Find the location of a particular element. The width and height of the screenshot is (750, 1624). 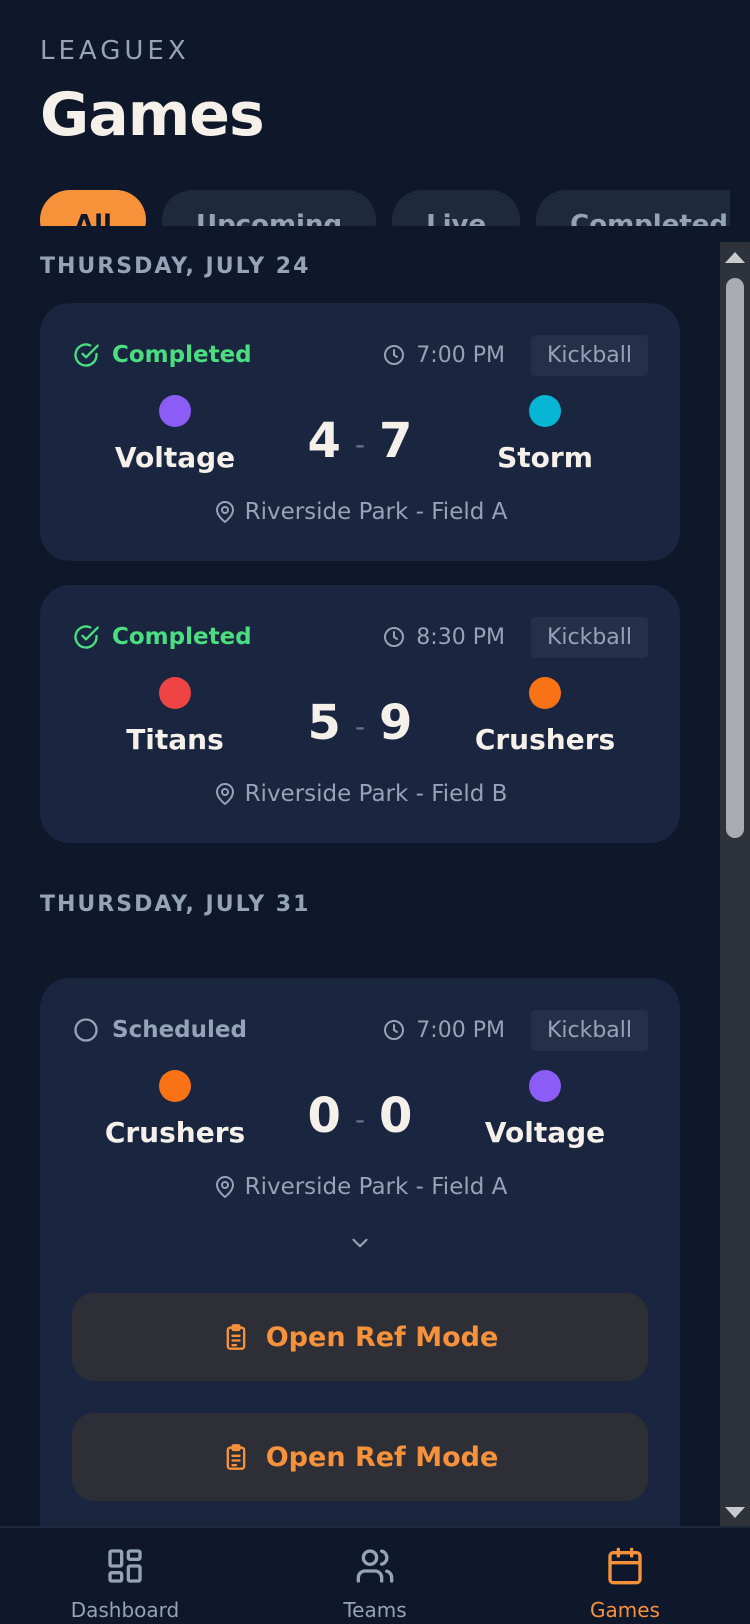

score: 0-0 is located at coordinates (360, 1116).